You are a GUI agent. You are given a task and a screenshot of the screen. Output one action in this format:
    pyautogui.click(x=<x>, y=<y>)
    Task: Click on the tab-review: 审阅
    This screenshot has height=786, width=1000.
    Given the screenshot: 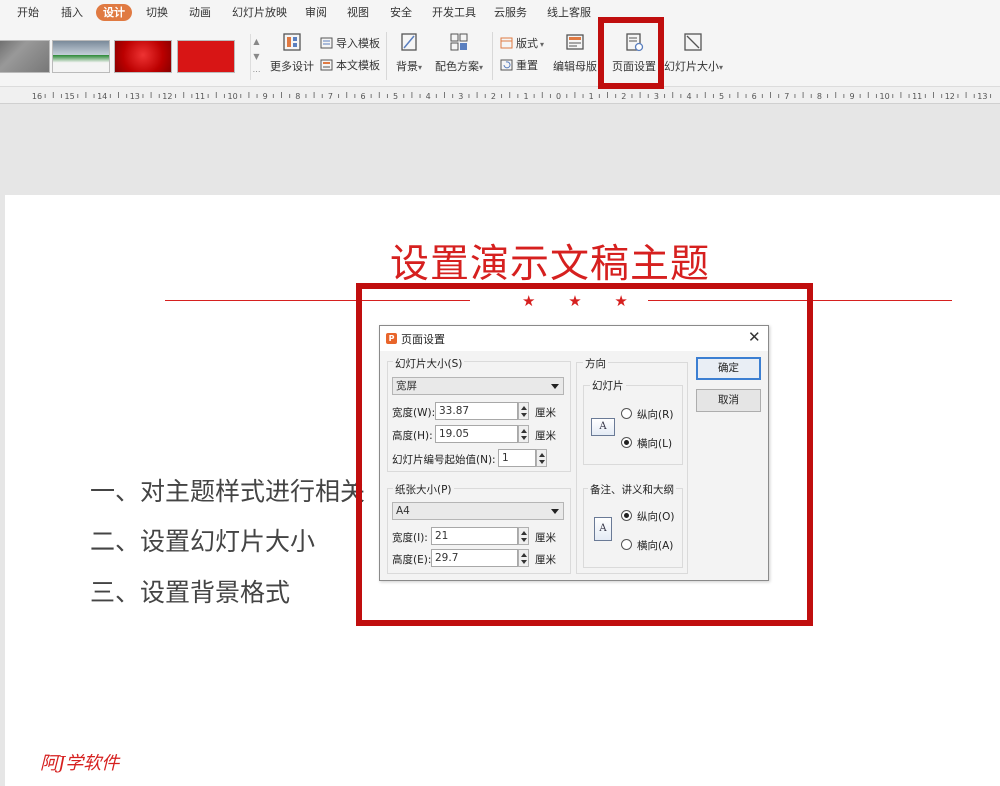 What is the action you would take?
    pyautogui.click(x=316, y=12)
    